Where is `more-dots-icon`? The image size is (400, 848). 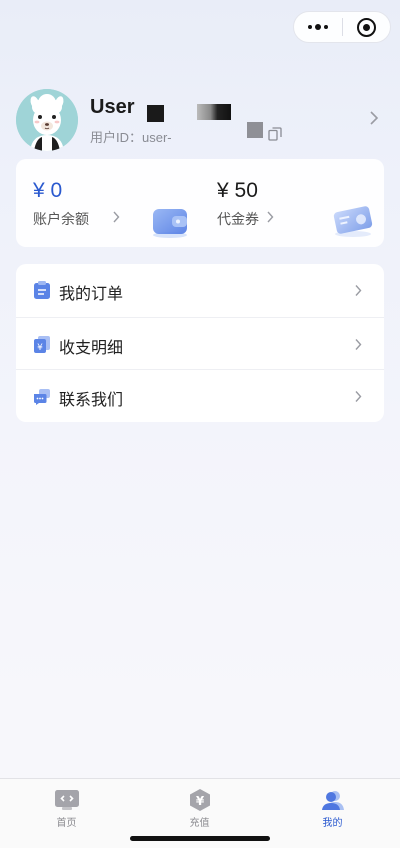 more-dots-icon is located at coordinates (317, 27).